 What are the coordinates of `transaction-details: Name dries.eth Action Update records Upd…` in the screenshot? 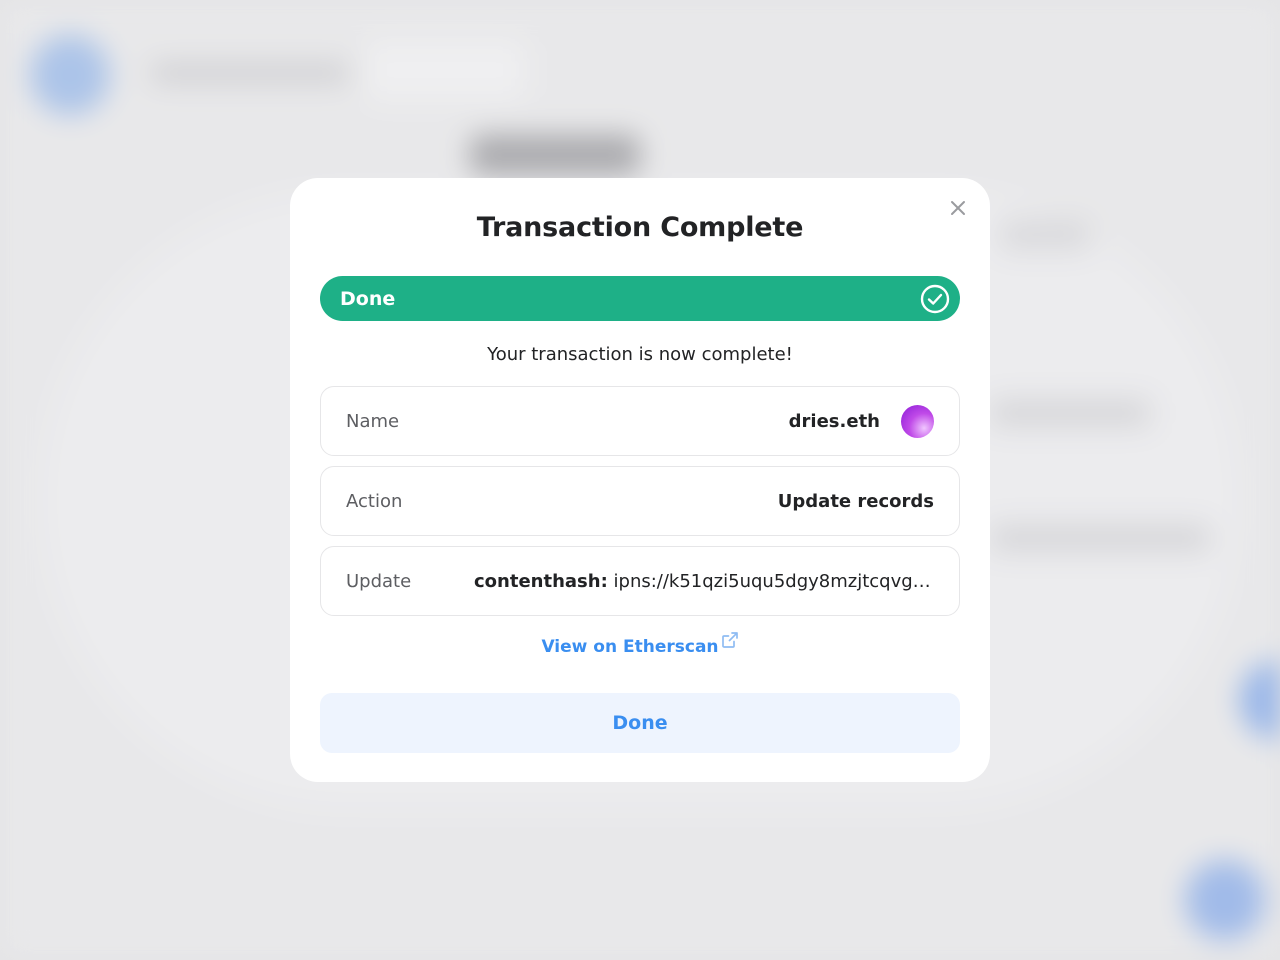 It's located at (640, 501).